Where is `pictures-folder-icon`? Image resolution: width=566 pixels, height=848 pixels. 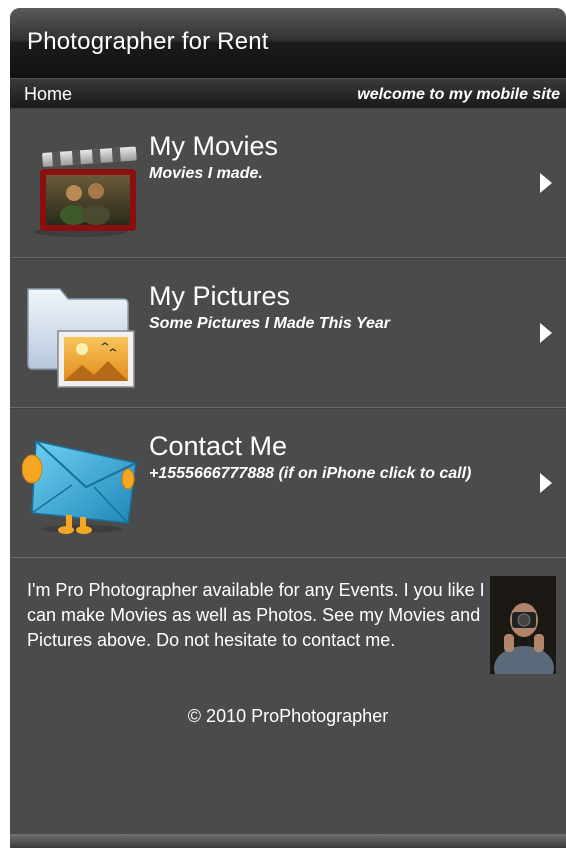
pictures-folder-icon is located at coordinates (81, 334).